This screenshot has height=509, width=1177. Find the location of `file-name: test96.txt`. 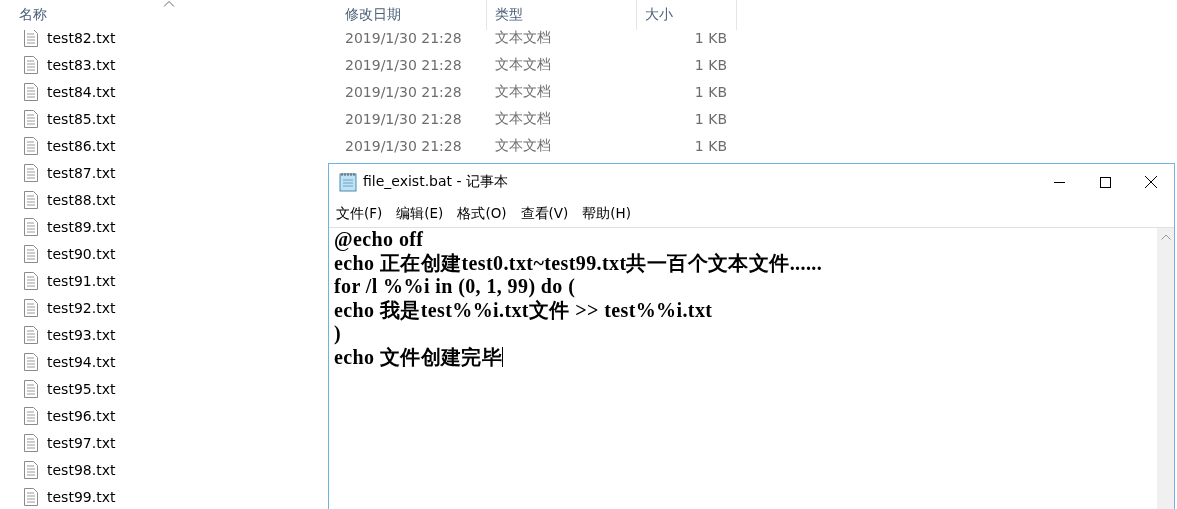

file-name: test96.txt is located at coordinates (81, 415).